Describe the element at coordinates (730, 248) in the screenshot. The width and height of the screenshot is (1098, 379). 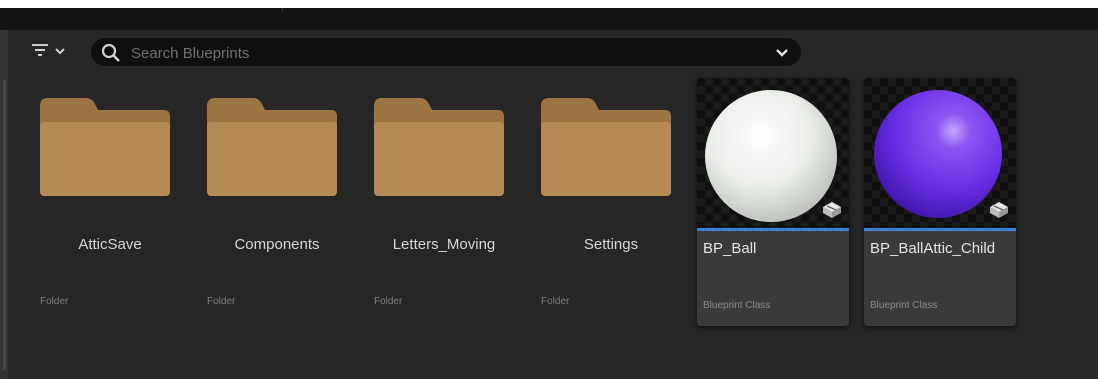
I see `asset-name: BP_Ball` at that location.